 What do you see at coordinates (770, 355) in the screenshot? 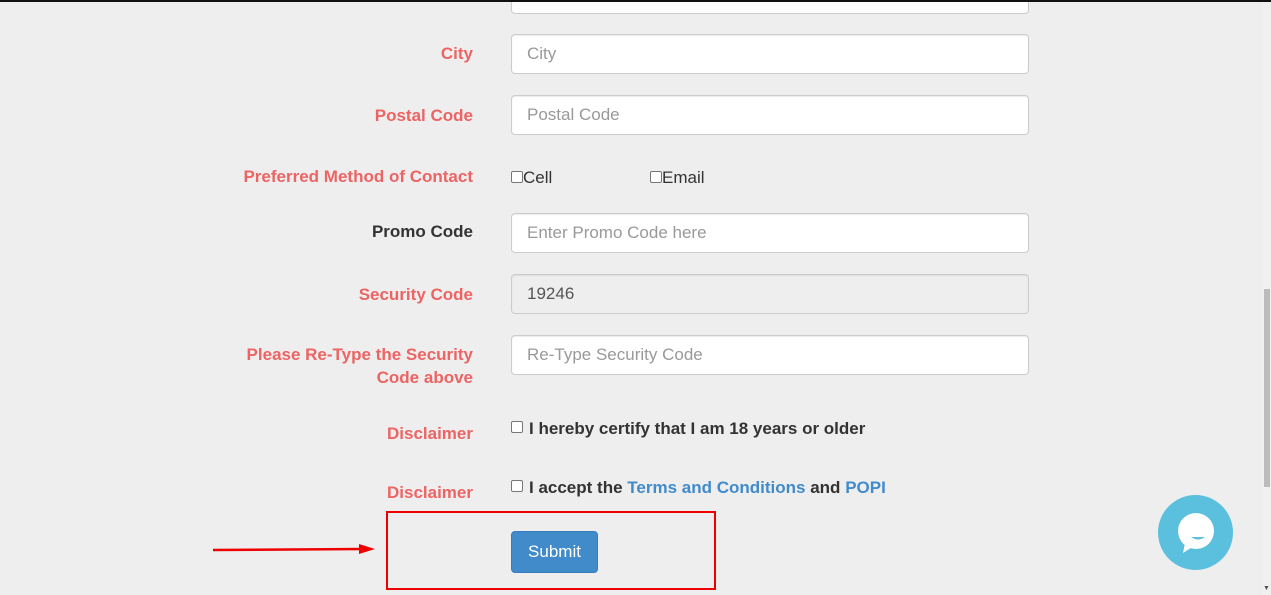
I see `retype-security-input` at bounding box center [770, 355].